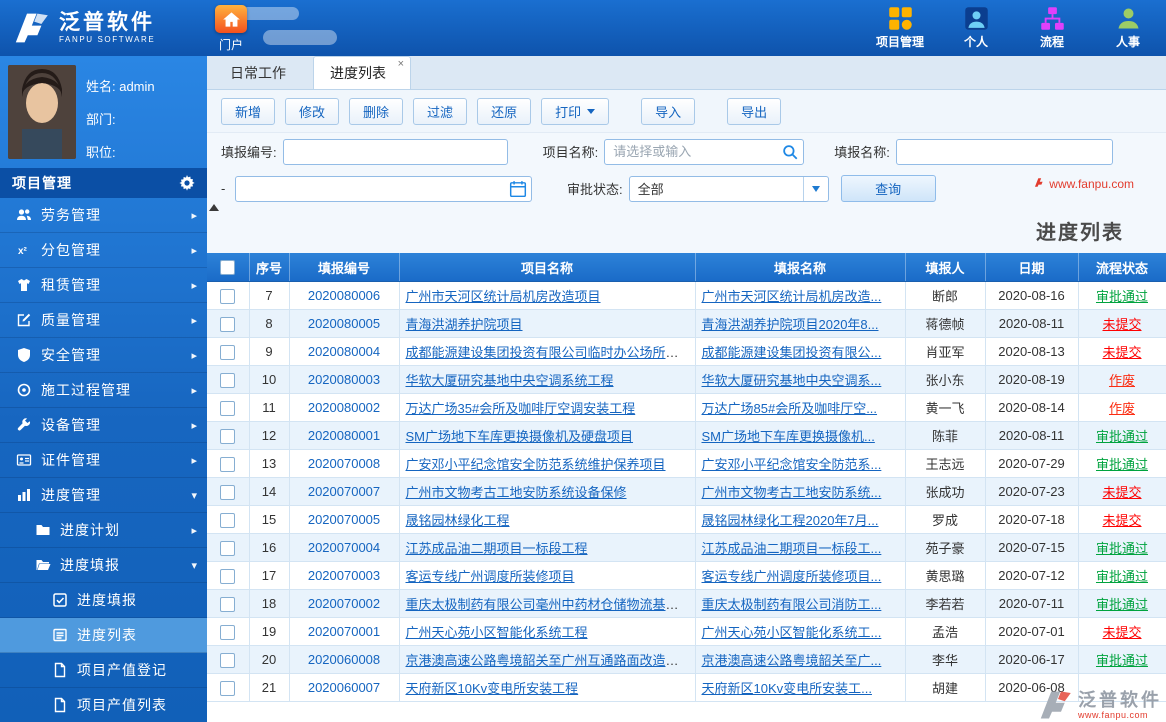  I want to click on gear-icon, so click(187, 183).